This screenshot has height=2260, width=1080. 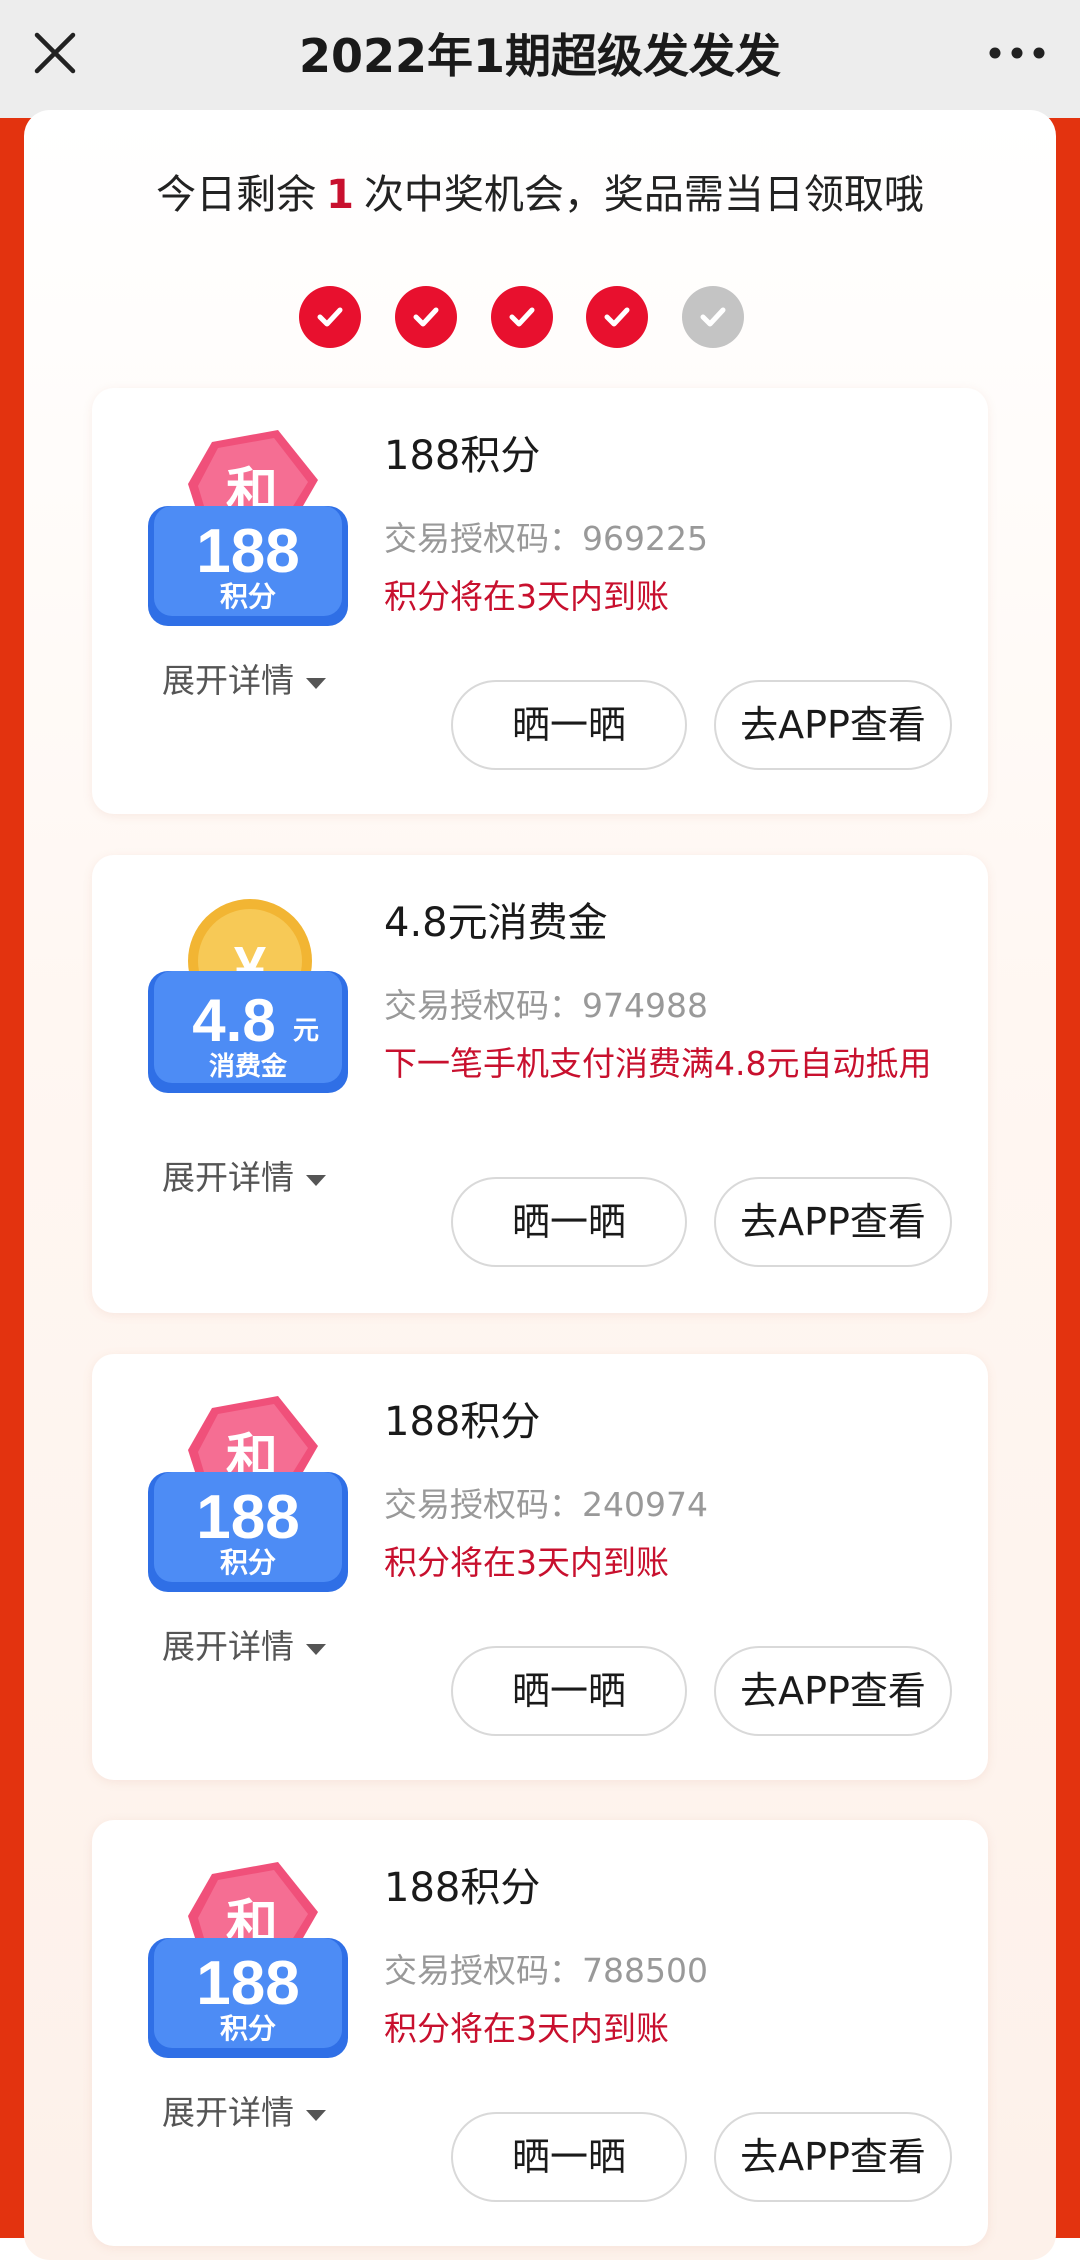 What do you see at coordinates (55, 53) in the screenshot?
I see `close-icon` at bounding box center [55, 53].